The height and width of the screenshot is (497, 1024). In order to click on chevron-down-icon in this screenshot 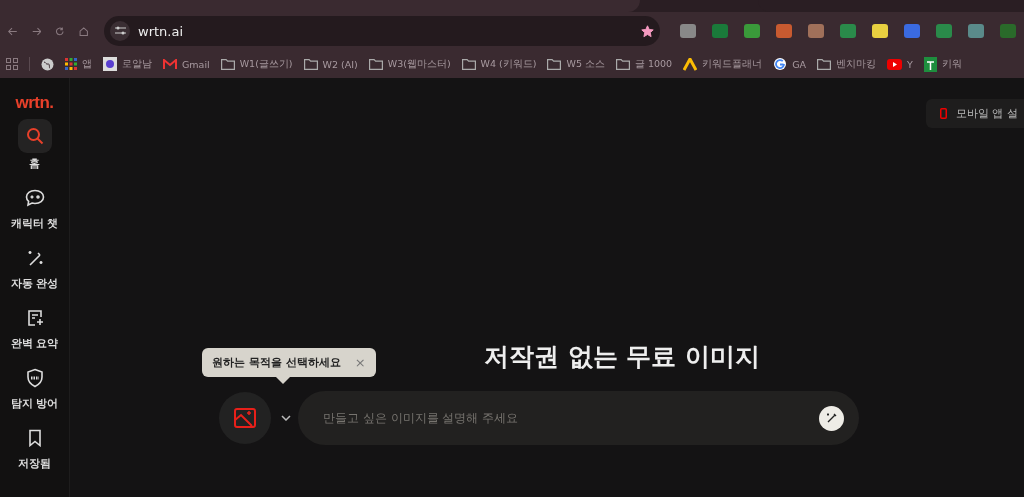, I will do `click(286, 418)`.